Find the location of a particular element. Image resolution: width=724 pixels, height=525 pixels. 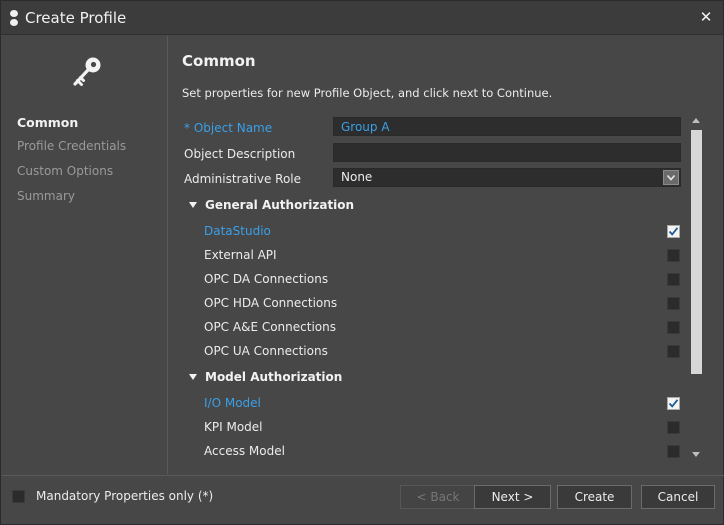

checkbox-opc-hda is located at coordinates (673, 303).